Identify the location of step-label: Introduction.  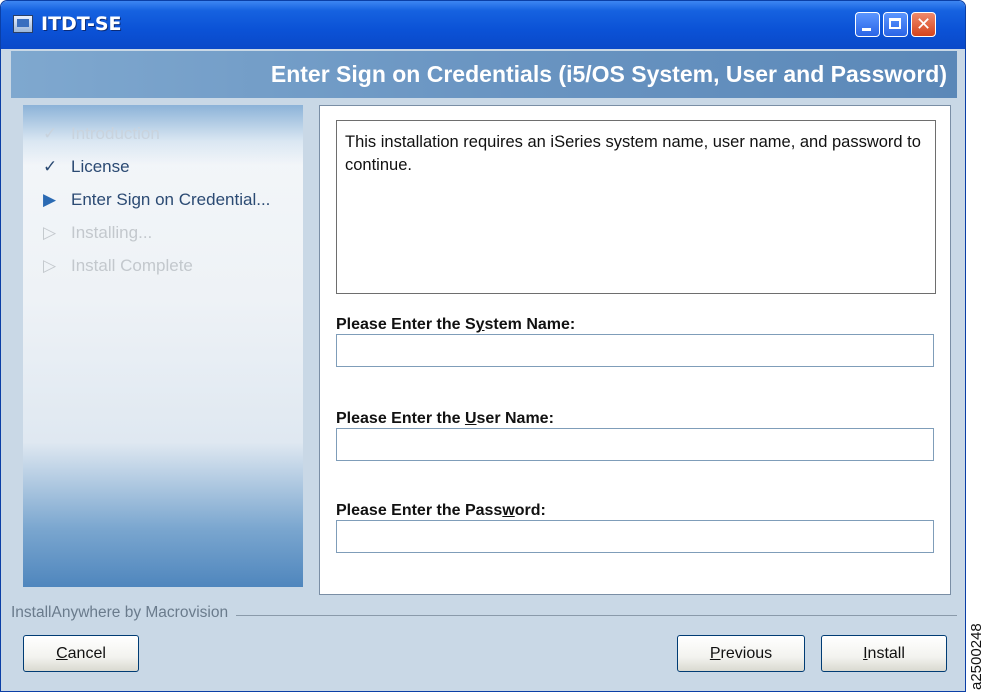
(115, 133).